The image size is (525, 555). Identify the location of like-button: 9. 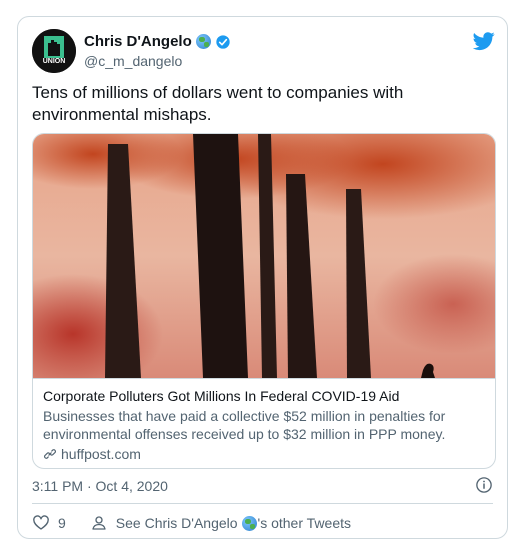
(49, 523).